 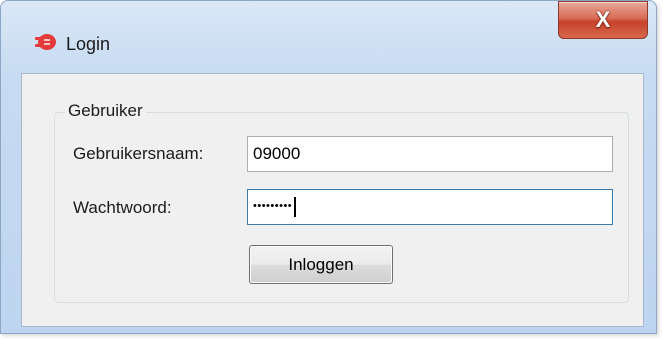 I want to click on login-button: Inloggen, so click(x=321, y=264).